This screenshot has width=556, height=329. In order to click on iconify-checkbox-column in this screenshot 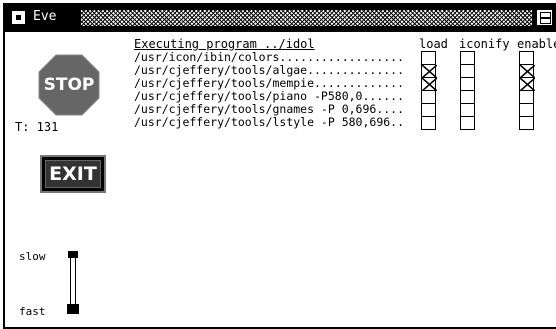, I will do `click(467, 90)`.